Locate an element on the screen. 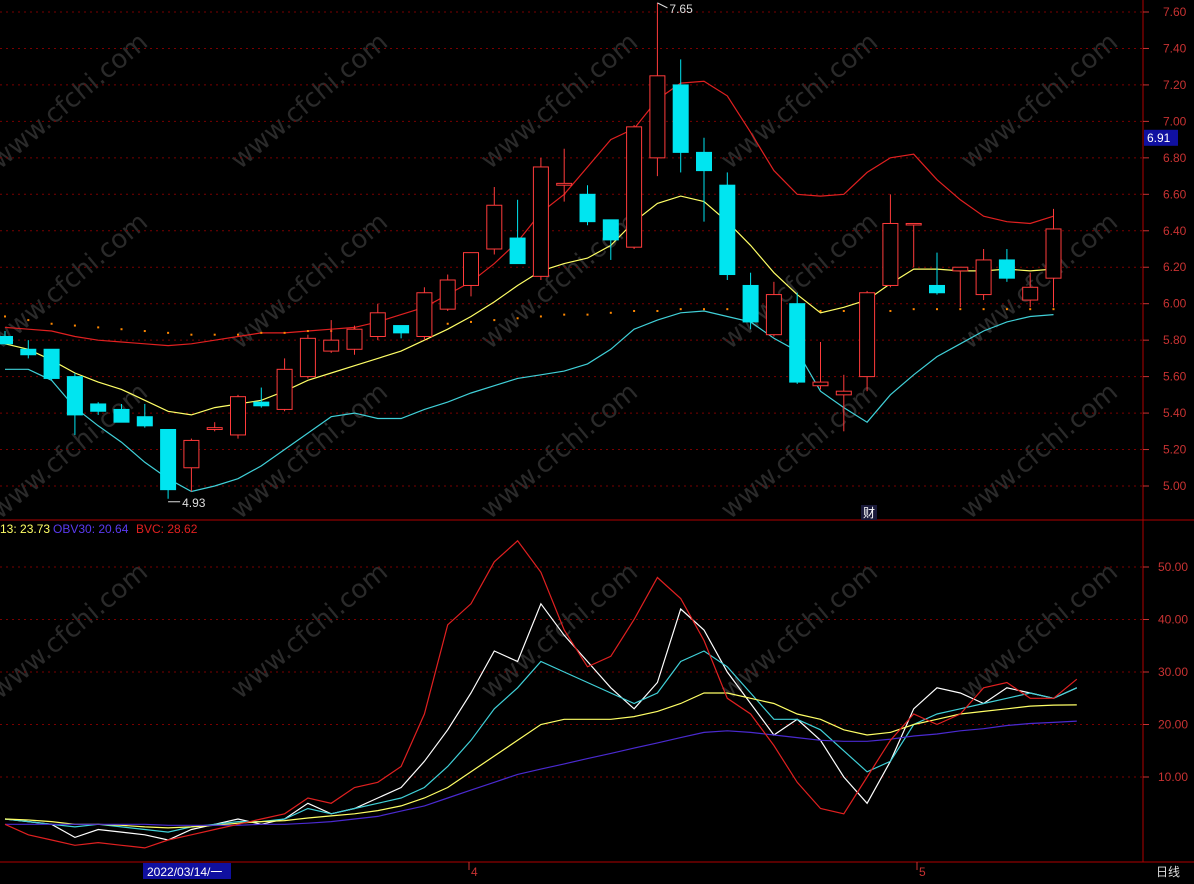 Image resolution: width=1194 pixels, height=884 pixels. financial-report-marker: 财 is located at coordinates (869, 513).